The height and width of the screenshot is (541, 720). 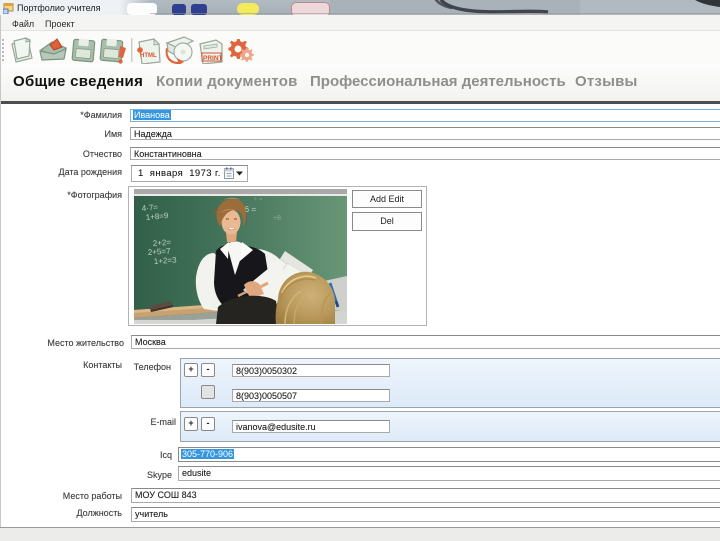 I want to click on svg-text: HTML, so click(x=148, y=56).